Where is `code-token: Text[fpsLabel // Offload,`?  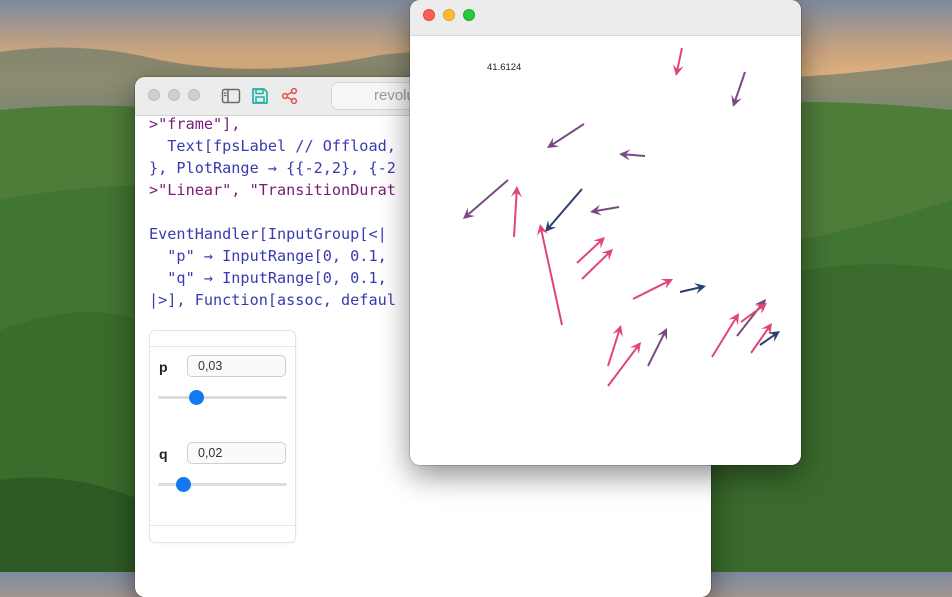 code-token: Text[fpsLabel // Offload, is located at coordinates (272, 146).